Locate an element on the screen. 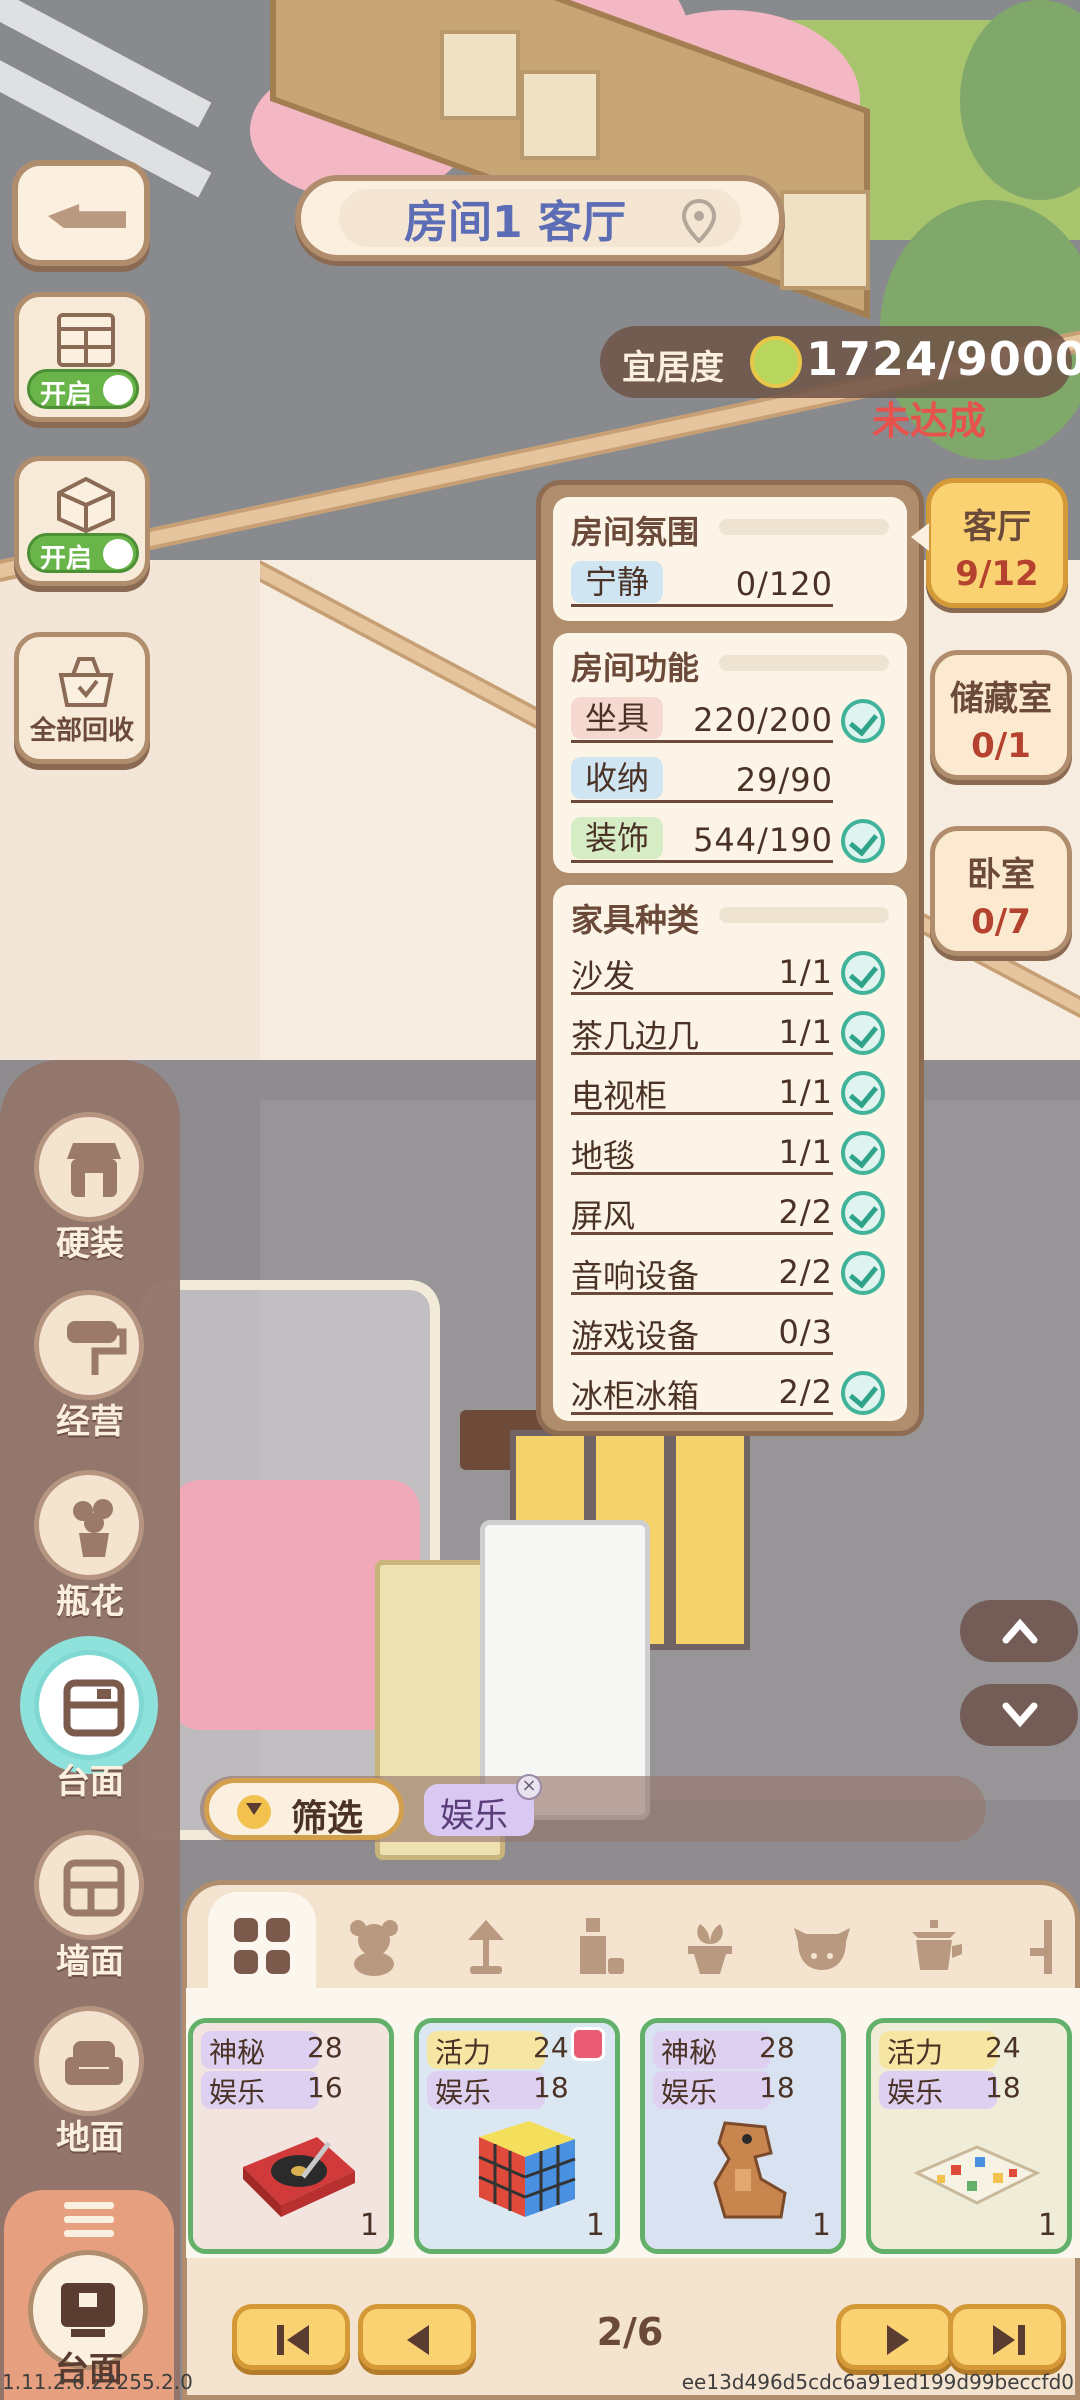 Image resolution: width=1080 pixels, height=2400 pixels. filter-icon is located at coordinates (254, 1812).